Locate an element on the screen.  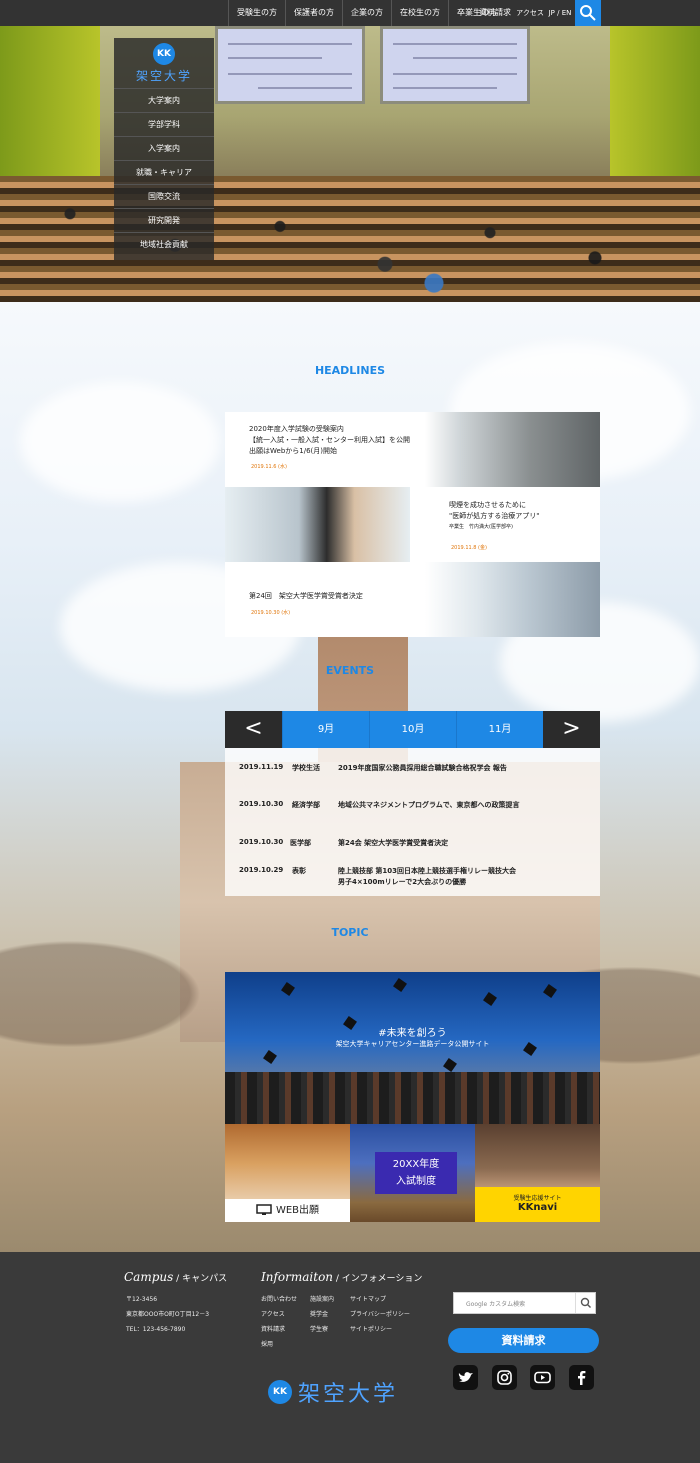
info-heading: Informaiton / インフォメーション is located at coordinates (341, 1277).